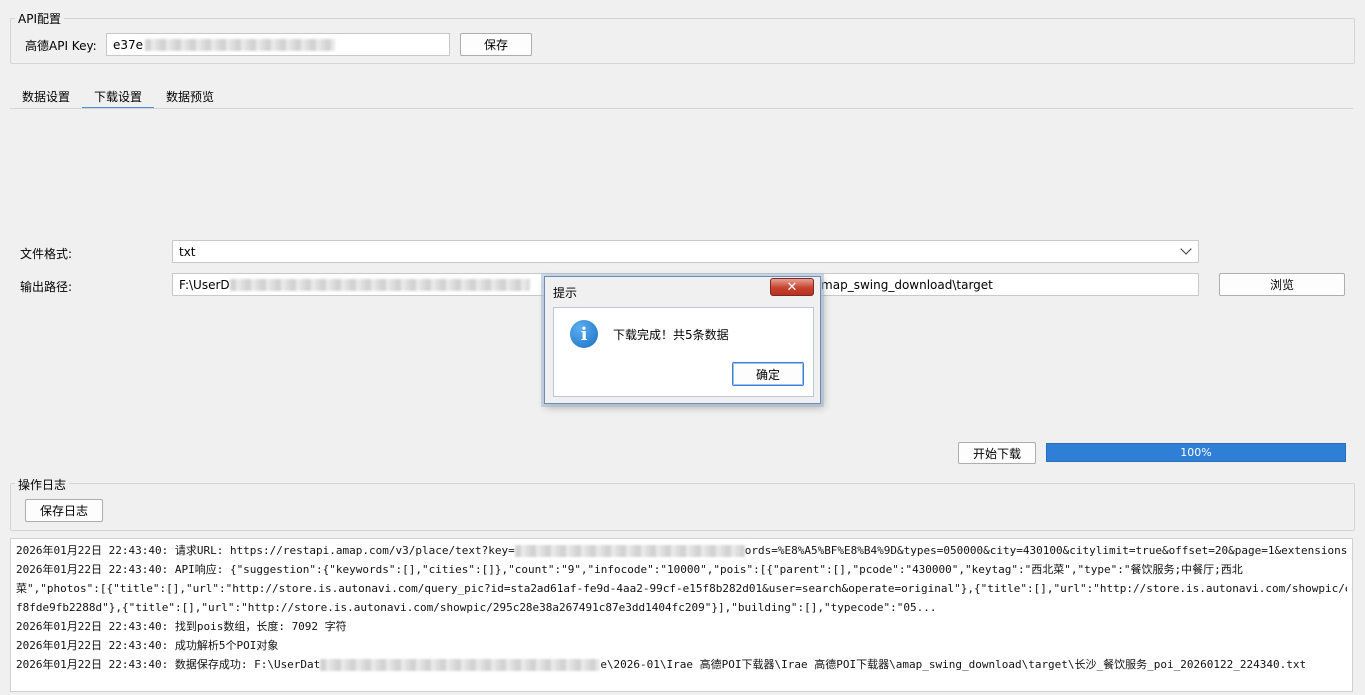 The width and height of the screenshot is (1365, 695). Describe the element at coordinates (565, 293) in the screenshot. I see `dialog-title: 提示` at that location.